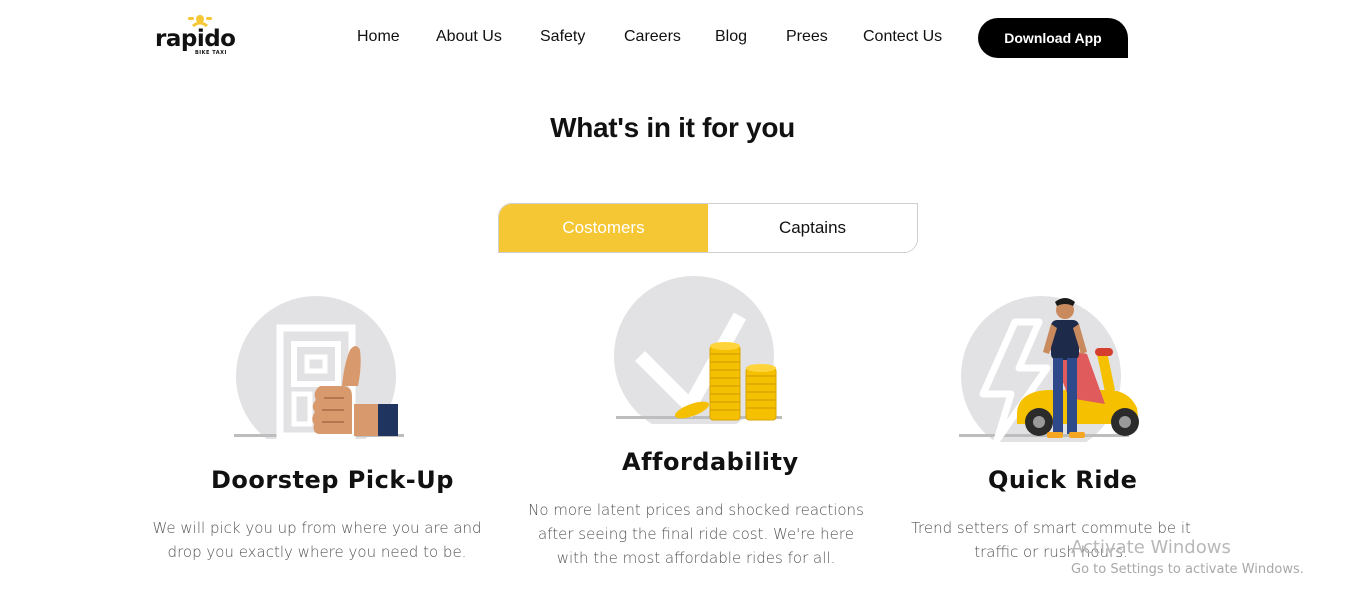  Describe the element at coordinates (710, 462) in the screenshot. I see `feature-title: Affordability` at that location.